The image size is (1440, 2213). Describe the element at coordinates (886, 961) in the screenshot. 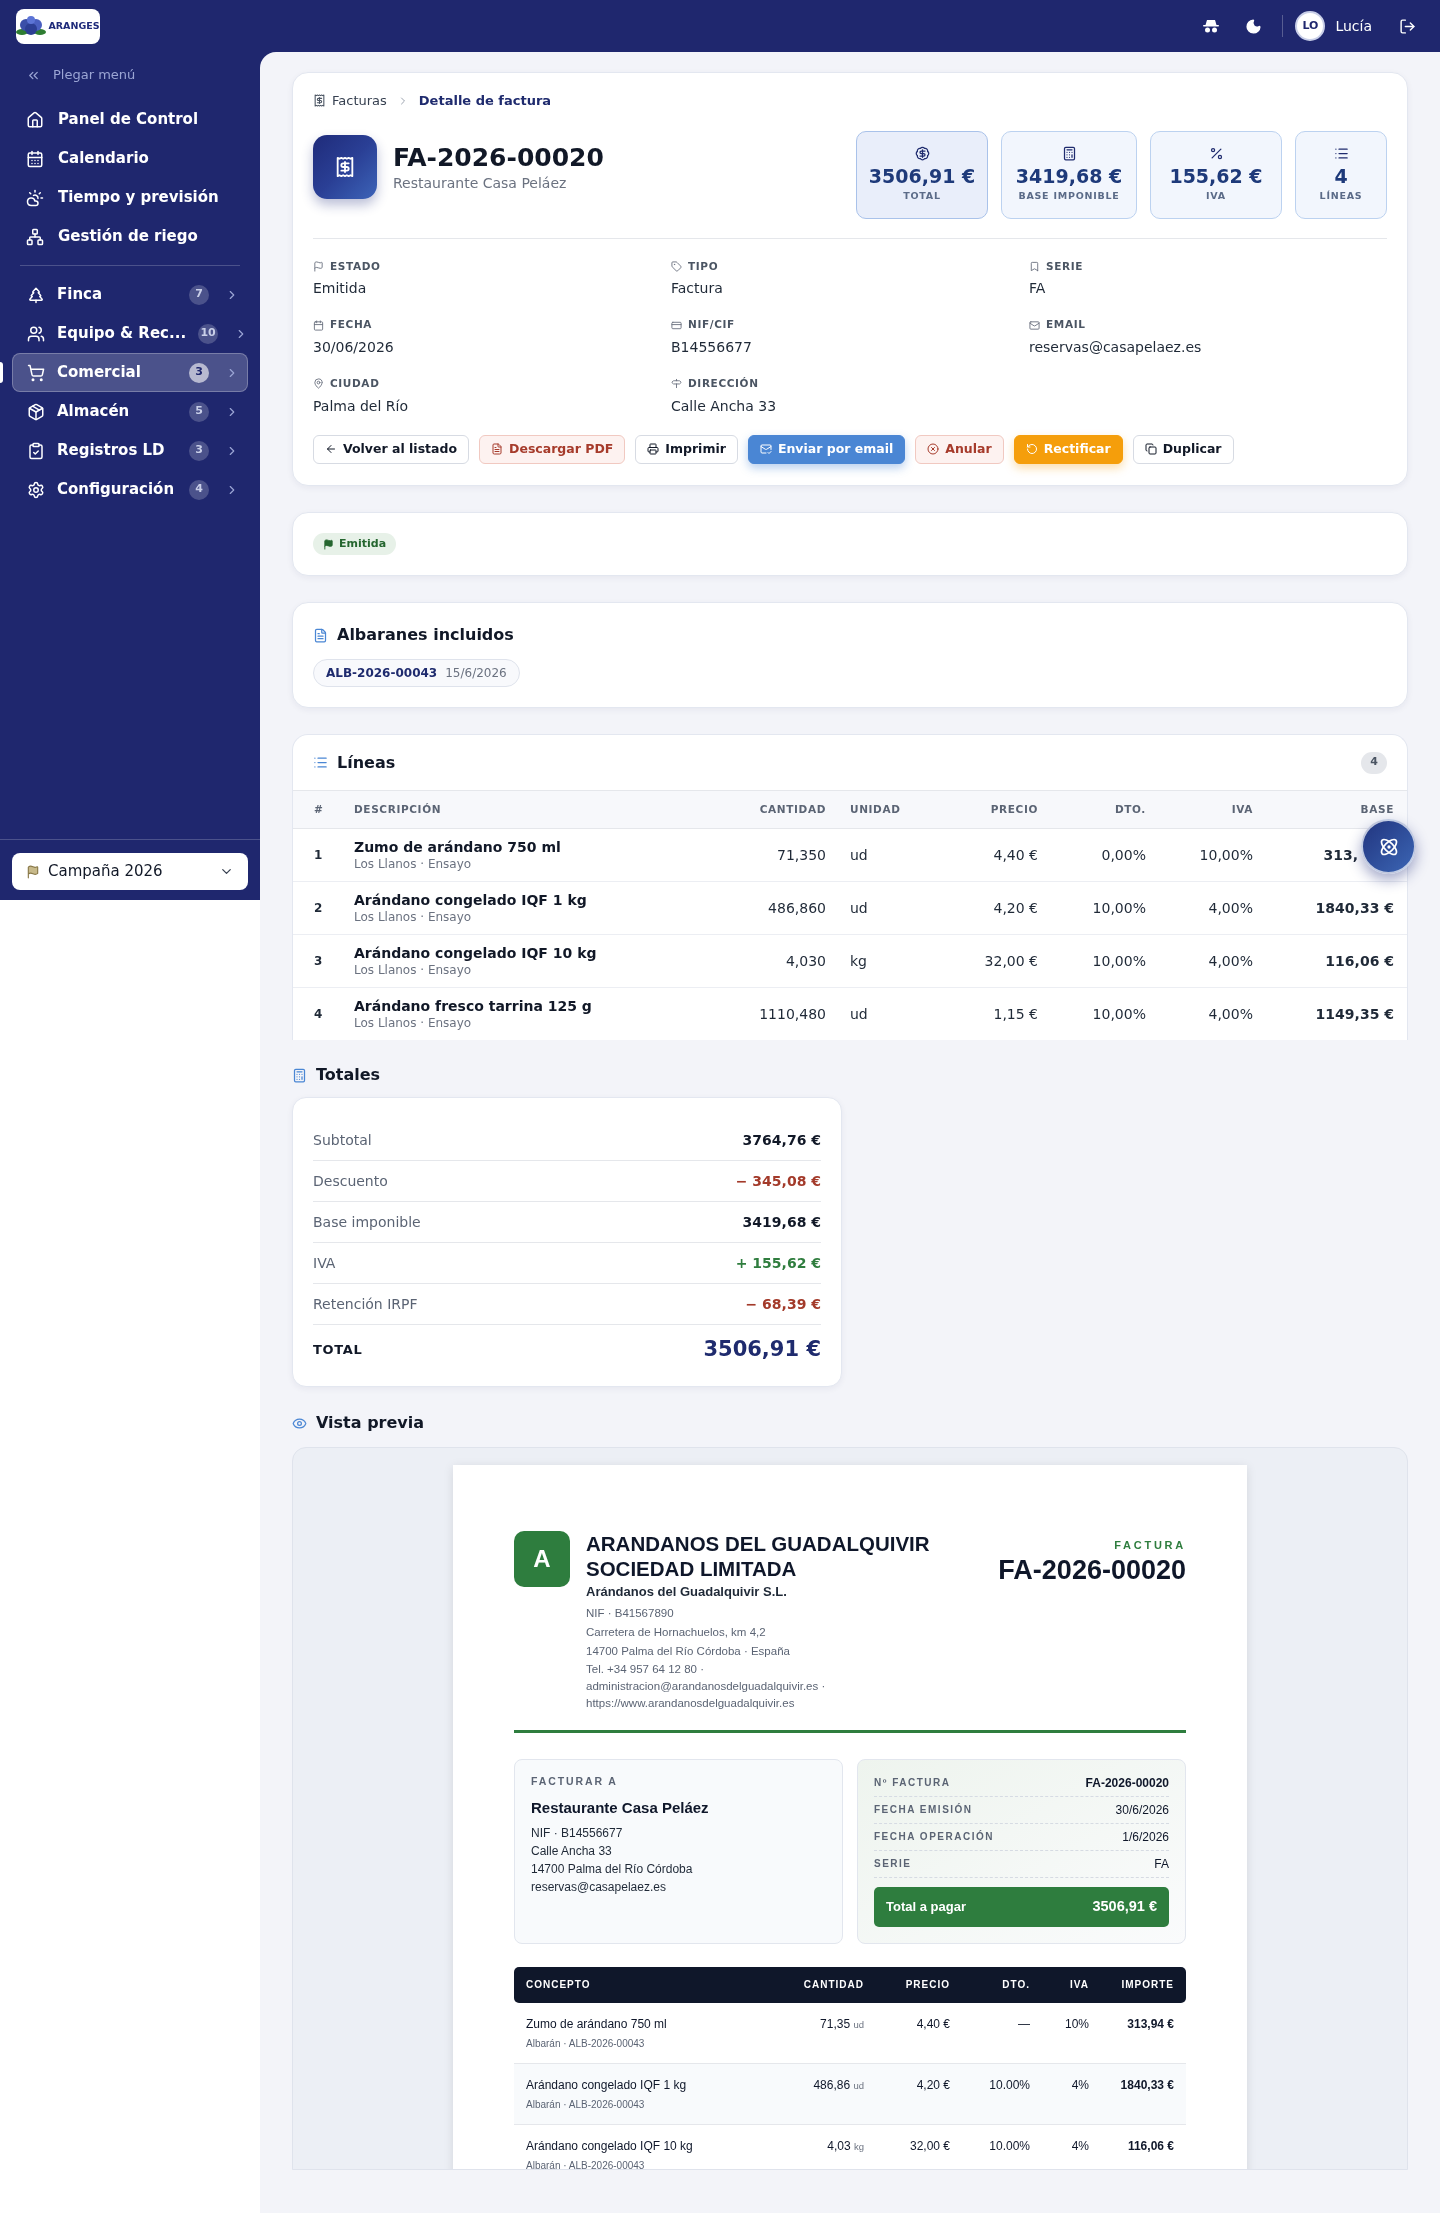

I see `table-cell: kg` at that location.